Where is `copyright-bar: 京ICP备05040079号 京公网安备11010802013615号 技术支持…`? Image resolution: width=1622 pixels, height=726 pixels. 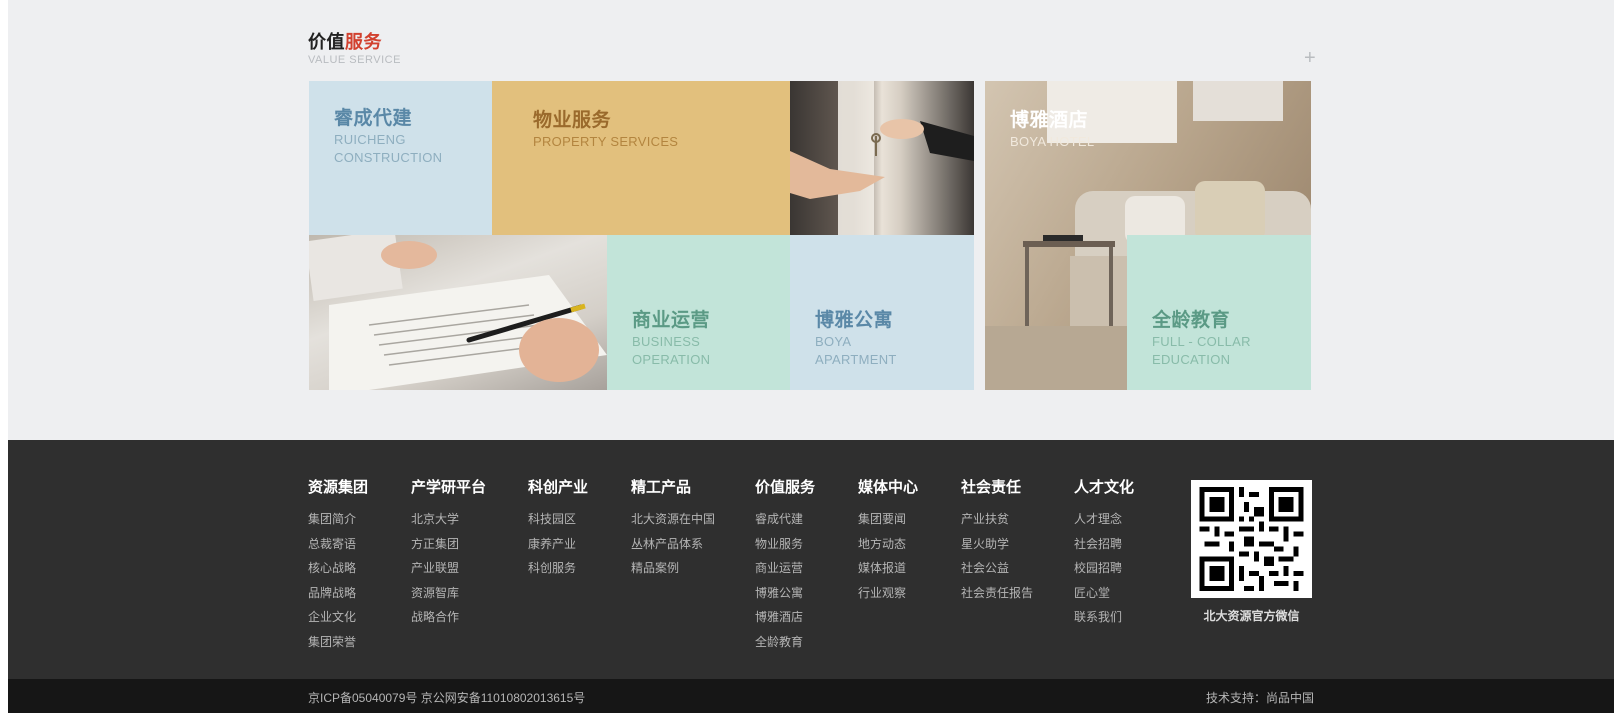
copyright-bar: 京ICP备05040079号 京公网安备11010802013615号 技术支持… is located at coordinates (811, 696).